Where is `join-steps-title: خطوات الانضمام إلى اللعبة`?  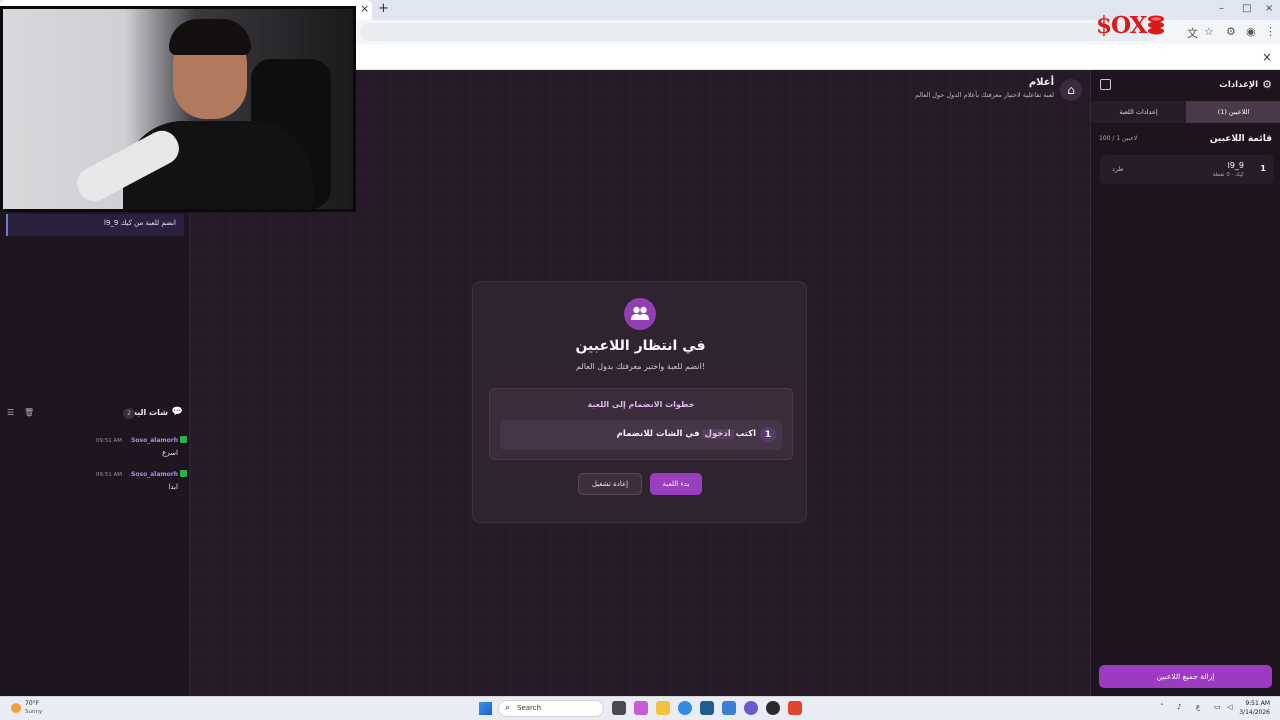
join-steps-title: خطوات الانضمام إلى اللعبة is located at coordinates (641, 404).